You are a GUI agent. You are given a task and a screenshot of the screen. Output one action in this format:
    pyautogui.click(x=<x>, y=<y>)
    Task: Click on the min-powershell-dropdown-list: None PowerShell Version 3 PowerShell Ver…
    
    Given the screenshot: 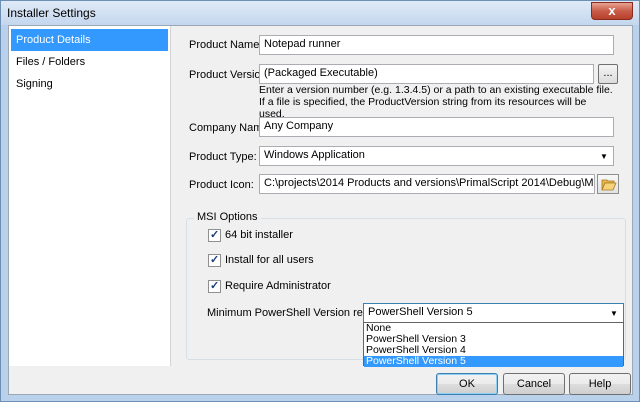 What is the action you would take?
    pyautogui.click(x=493, y=344)
    